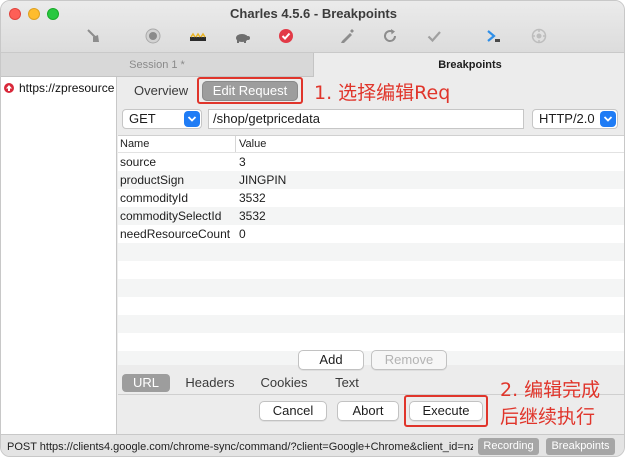 The image size is (625, 457). What do you see at coordinates (347, 36) in the screenshot?
I see `pen-icon` at bounding box center [347, 36].